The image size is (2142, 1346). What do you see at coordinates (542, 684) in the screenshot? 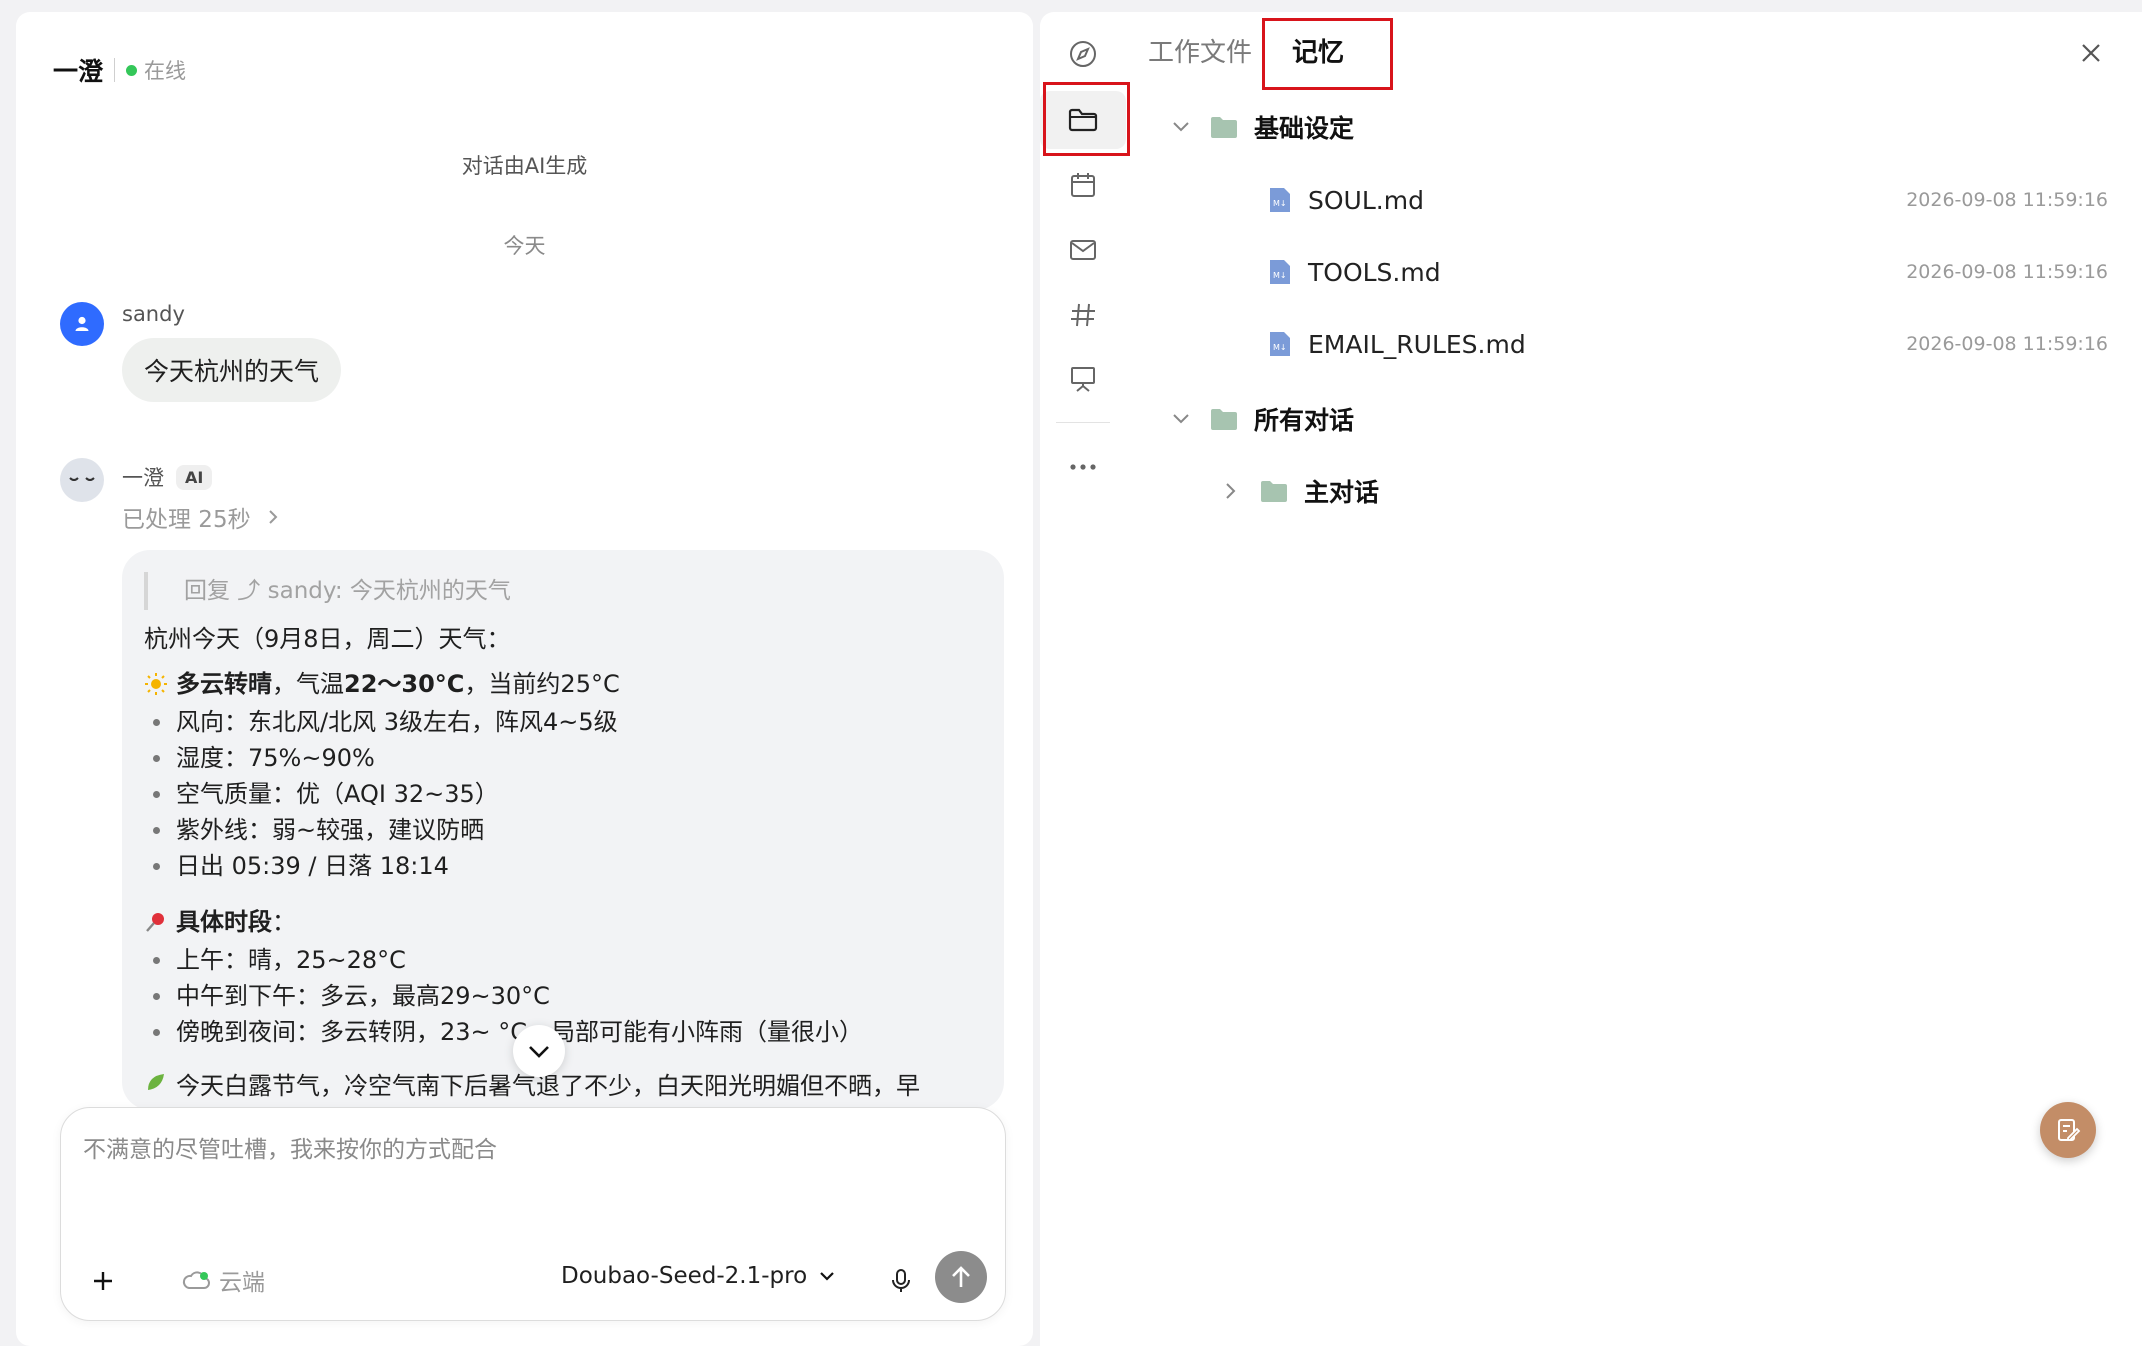
I see `summary-current: ，当前约25°C` at bounding box center [542, 684].